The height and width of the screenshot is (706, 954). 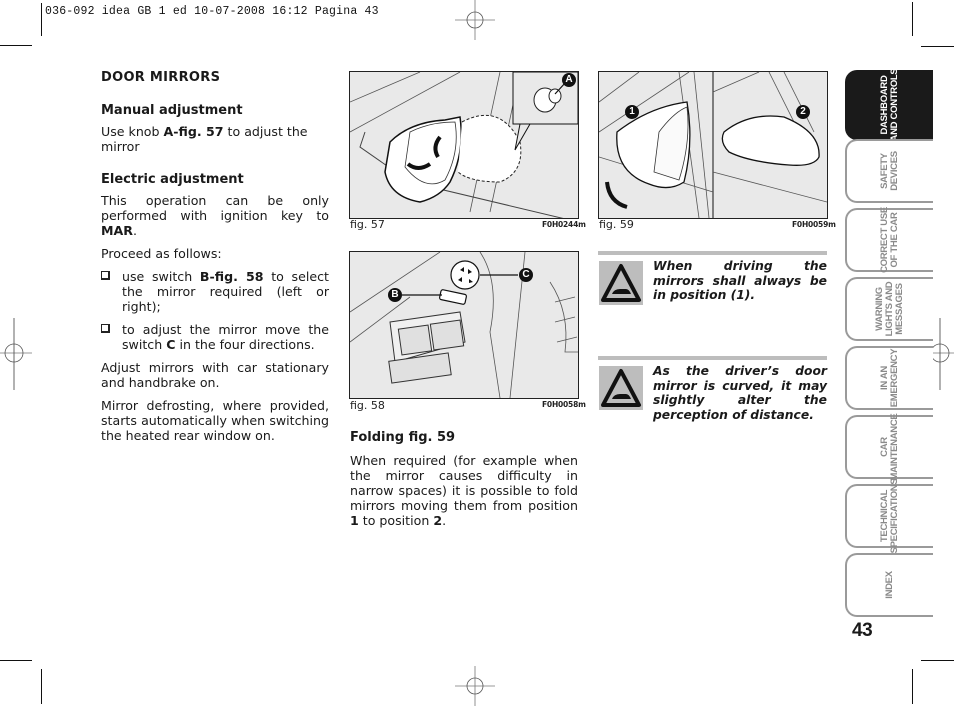 I want to click on tab-in-an-emergency: IN AN EMERGENCY, so click(x=889, y=378).